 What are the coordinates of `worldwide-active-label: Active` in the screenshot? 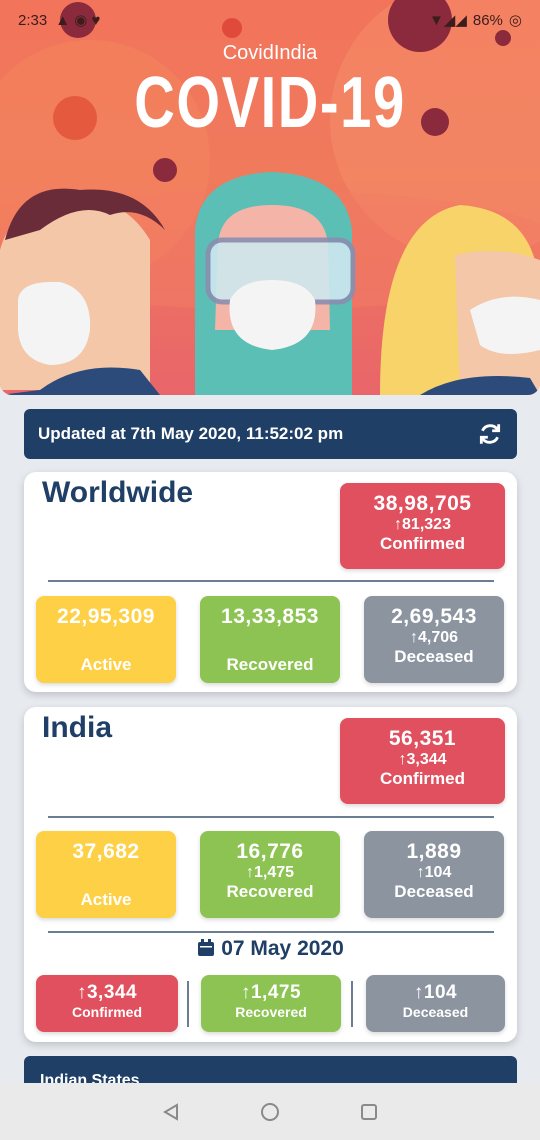 It's located at (106, 664).